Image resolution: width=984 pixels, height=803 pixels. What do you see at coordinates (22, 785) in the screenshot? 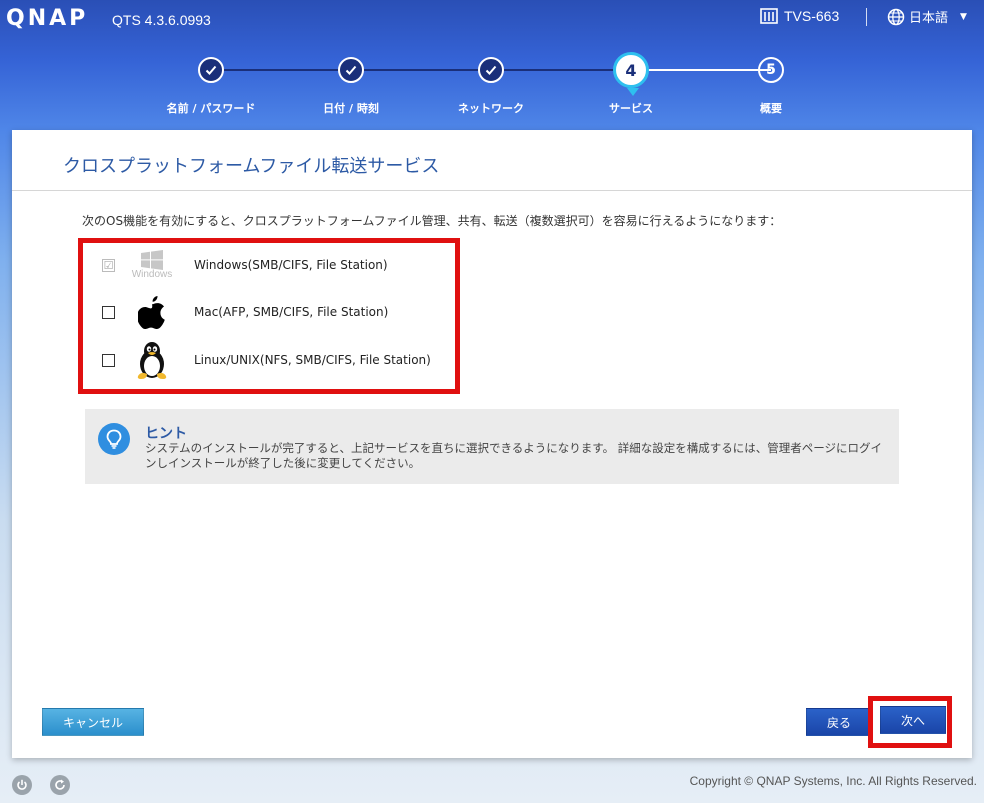
I see `power-icon` at bounding box center [22, 785].